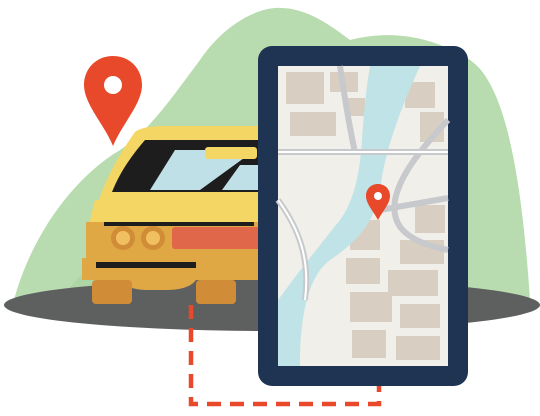 The height and width of the screenshot is (416, 540). What do you see at coordinates (176, 215) in the screenshot?
I see `car-icon` at bounding box center [176, 215].